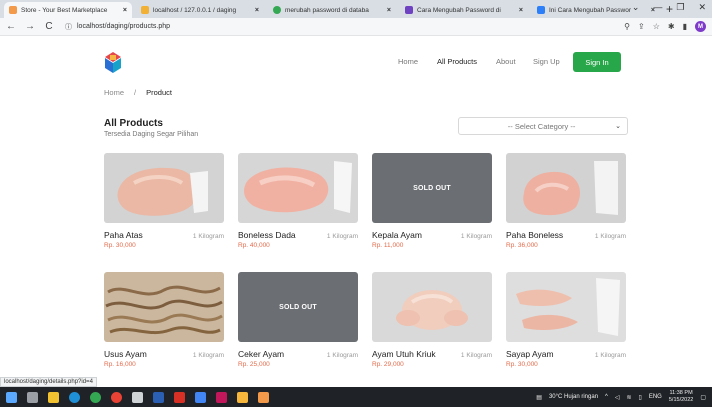 The width and height of the screenshot is (712, 407). I want to click on product-price: Rp. 25,000, so click(254, 364).